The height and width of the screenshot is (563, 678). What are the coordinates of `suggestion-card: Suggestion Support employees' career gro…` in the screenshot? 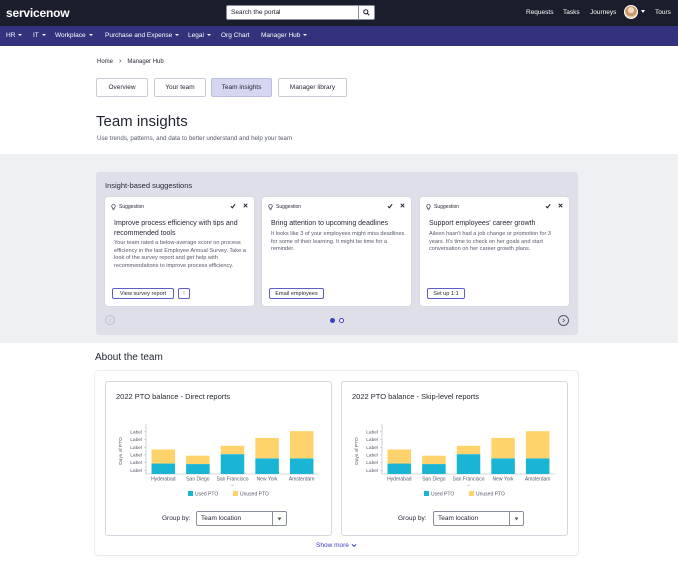 It's located at (494, 251).